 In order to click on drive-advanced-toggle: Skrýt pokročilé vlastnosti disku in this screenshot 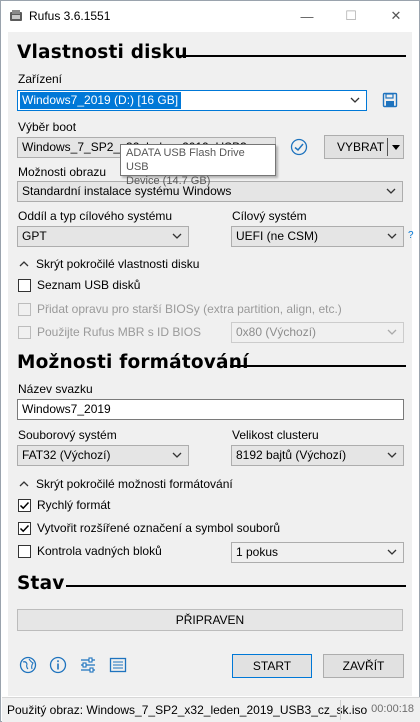, I will do `click(117, 264)`.